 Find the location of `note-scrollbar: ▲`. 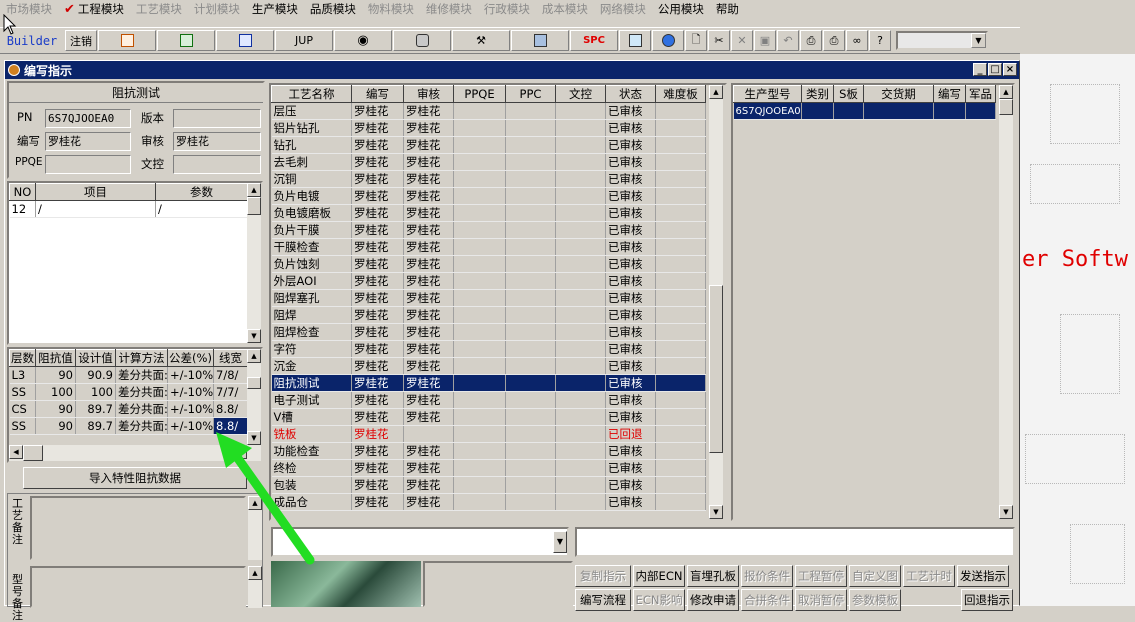

note-scrollbar: ▲ is located at coordinates (255, 587).